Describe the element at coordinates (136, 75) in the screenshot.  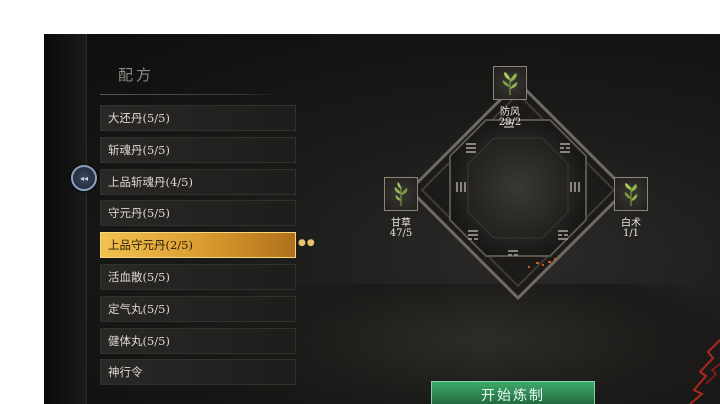
I see `recipe-panel-title: 配方` at that location.